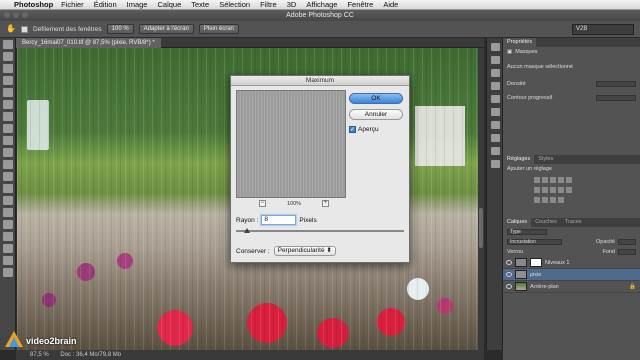  What do you see at coordinates (8, 44) in the screenshot?
I see `move-tool-icon` at bounding box center [8, 44].